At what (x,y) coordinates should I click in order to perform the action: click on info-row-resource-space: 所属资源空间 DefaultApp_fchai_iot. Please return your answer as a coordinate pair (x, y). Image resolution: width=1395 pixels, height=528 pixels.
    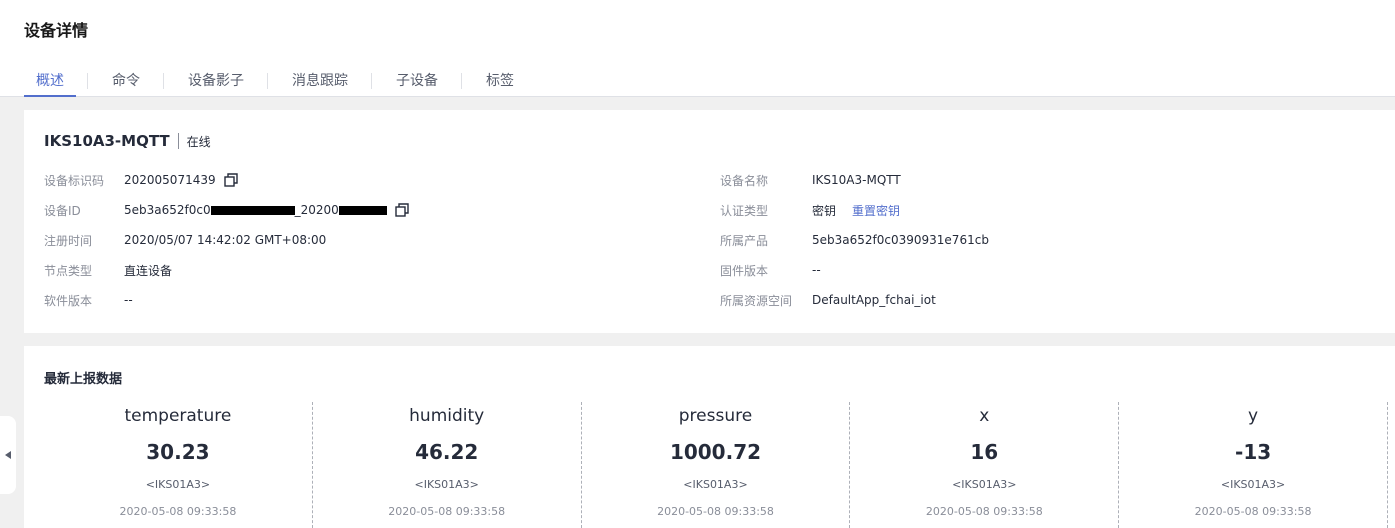
    Looking at the image, I should click on (1020, 300).